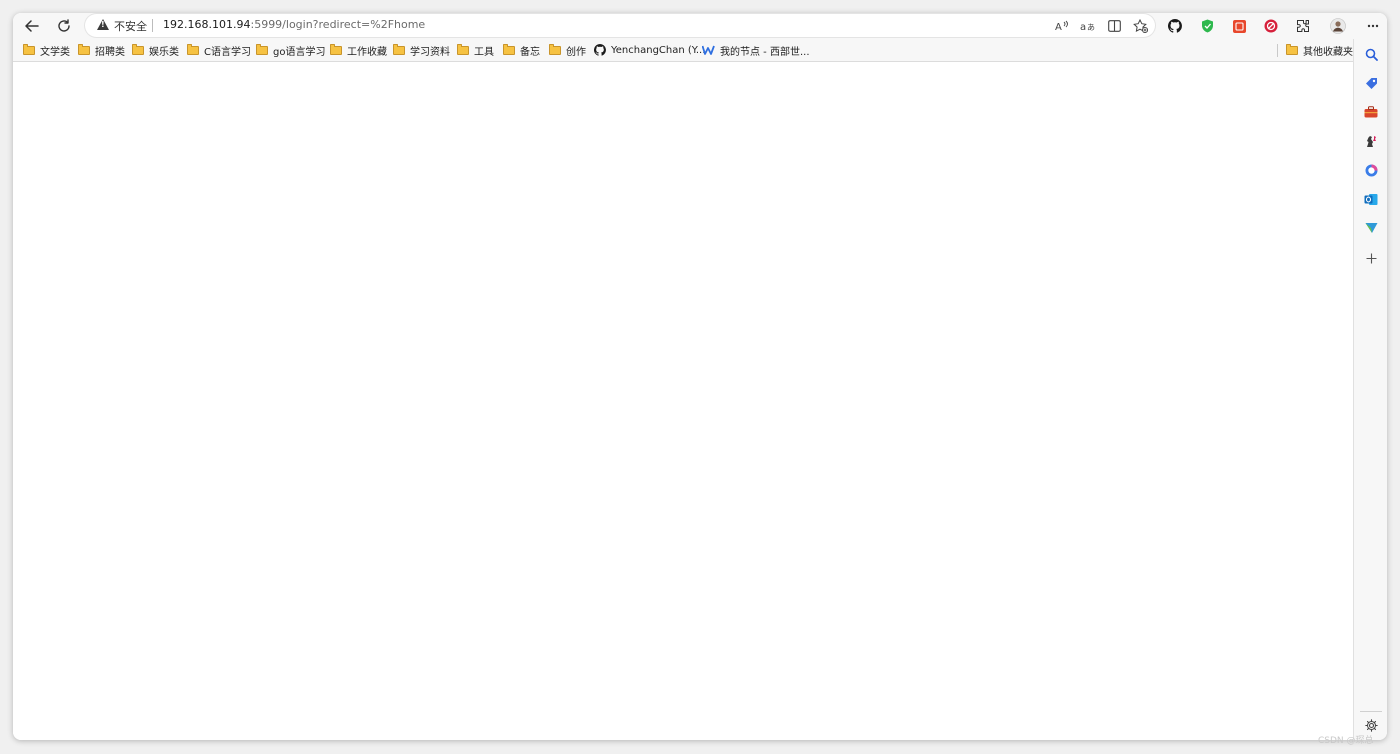 Image resolution: width=1400 pixels, height=754 pixels. What do you see at coordinates (164, 52) in the screenshot?
I see `bookmark-label: 娱乐类` at bounding box center [164, 52].